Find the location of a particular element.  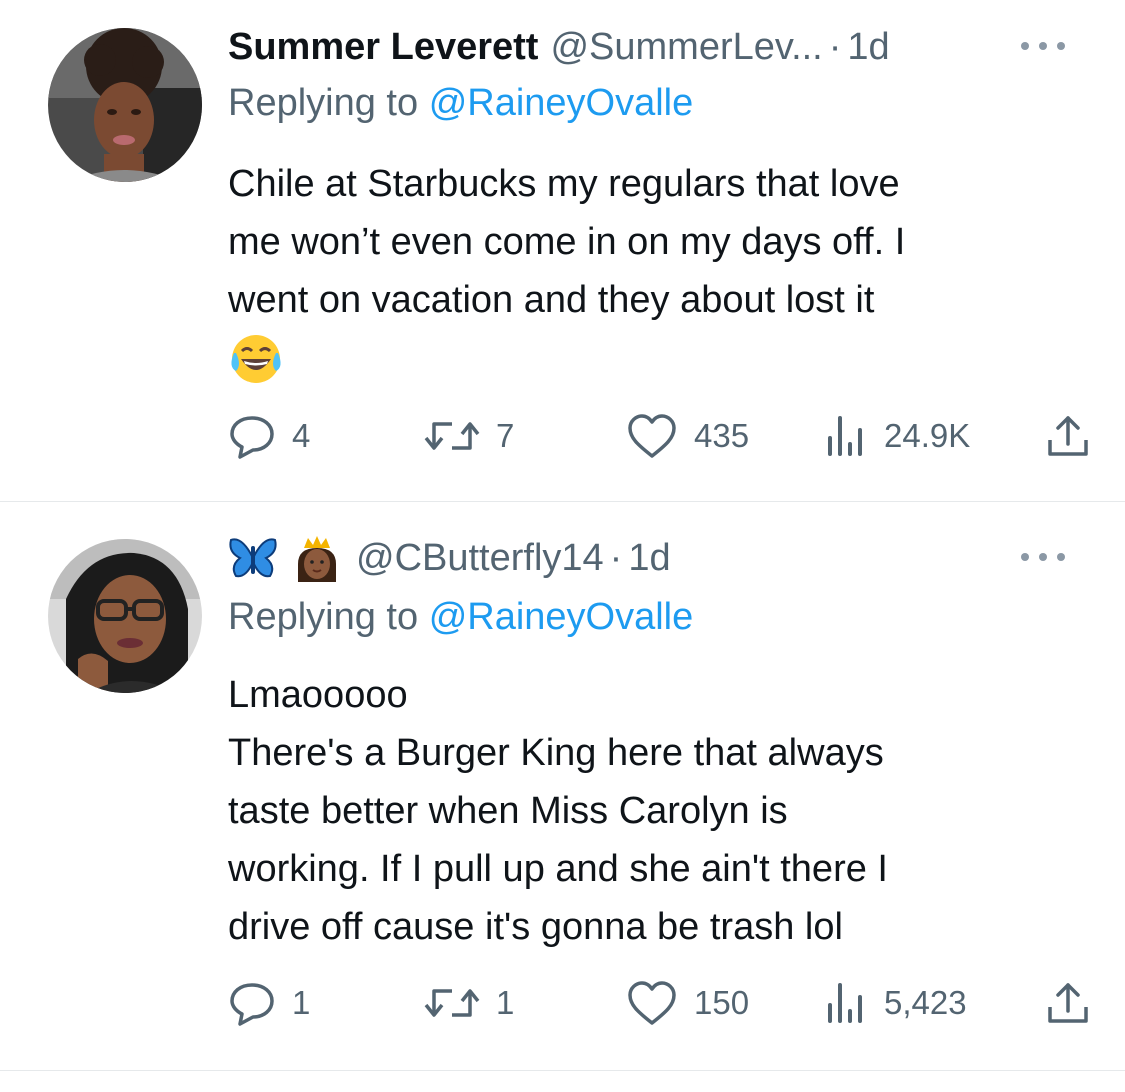

like-count: 150 is located at coordinates (722, 1002).